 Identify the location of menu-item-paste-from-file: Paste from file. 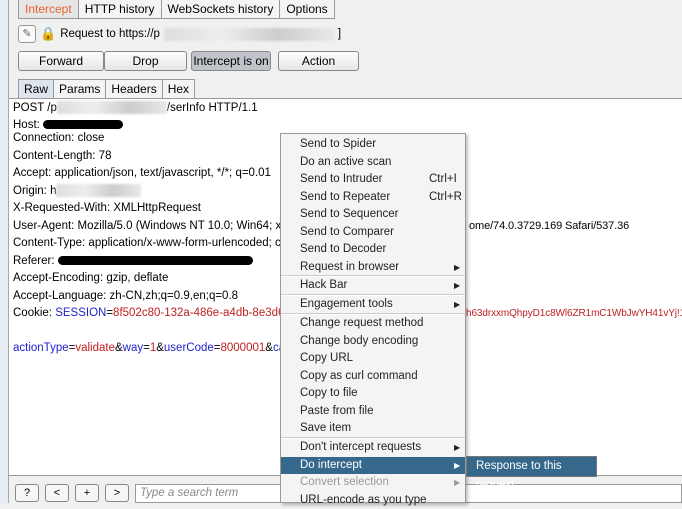
(373, 412).